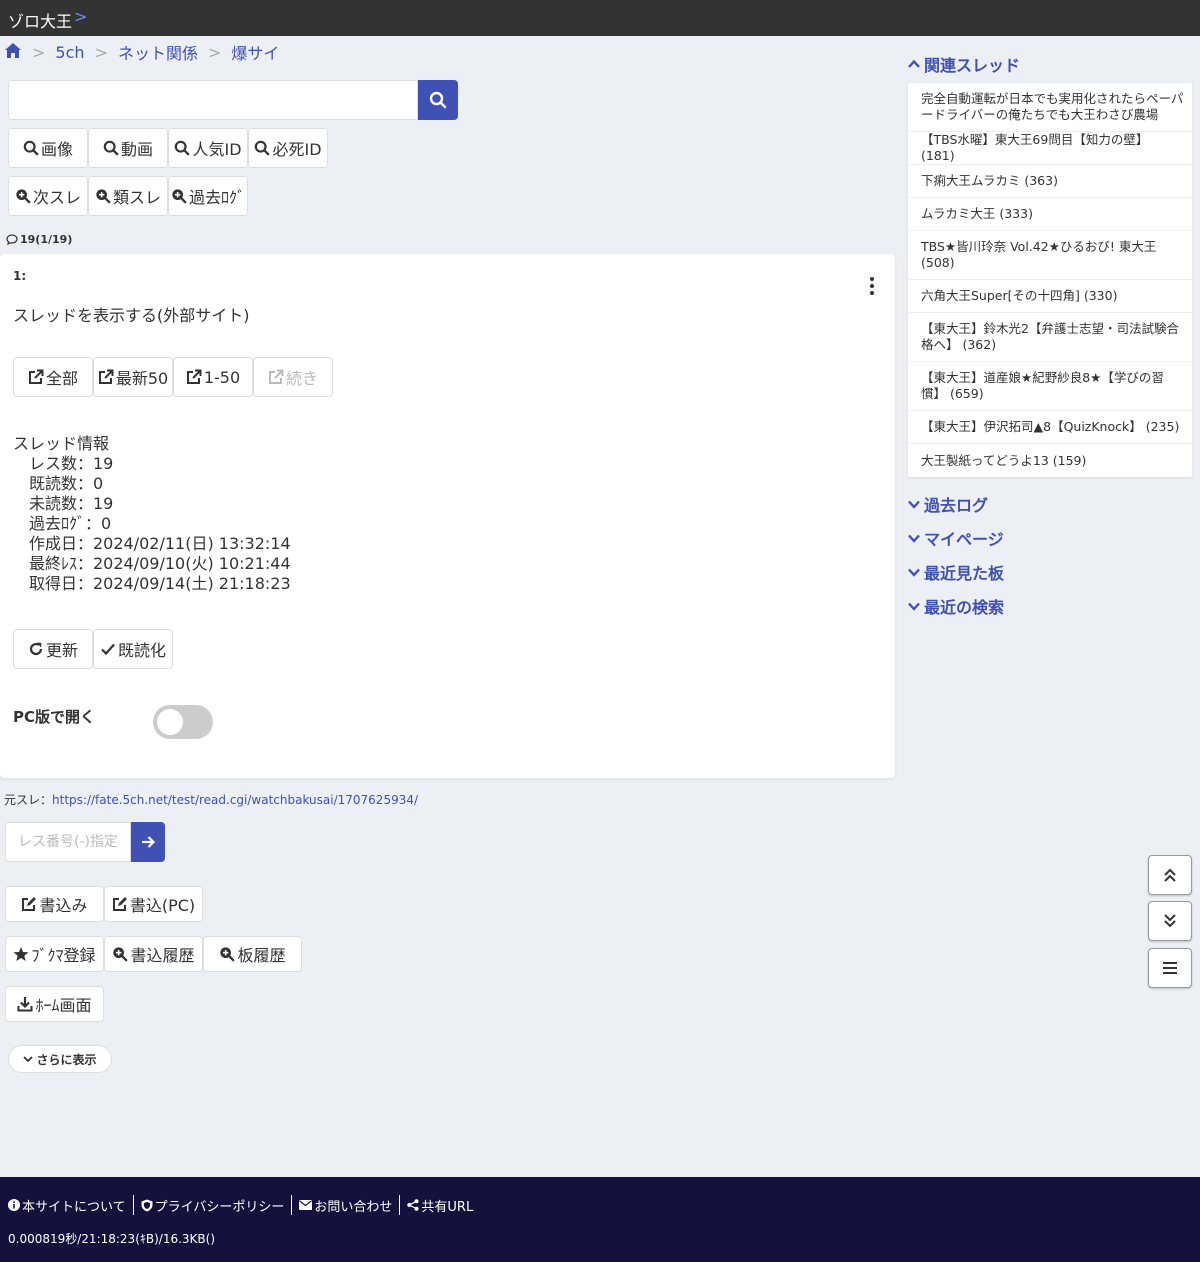 The image size is (1200, 1262). What do you see at coordinates (74, 1207) in the screenshot?
I see `link-label: 本サイトについて` at bounding box center [74, 1207].